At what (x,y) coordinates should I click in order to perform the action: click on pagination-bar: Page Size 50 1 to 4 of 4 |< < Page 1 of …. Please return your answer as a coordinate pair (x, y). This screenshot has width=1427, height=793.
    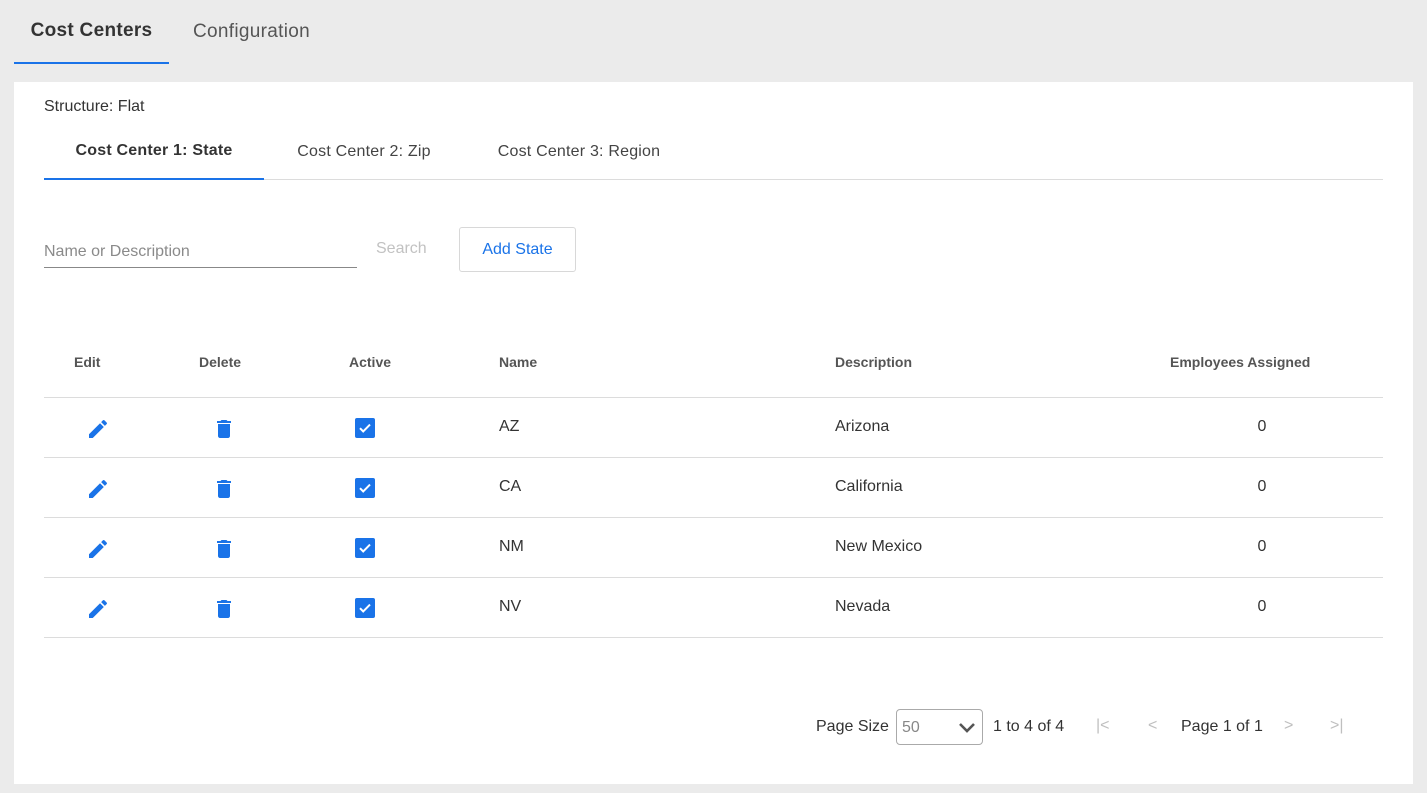
    Looking at the image, I should click on (713, 727).